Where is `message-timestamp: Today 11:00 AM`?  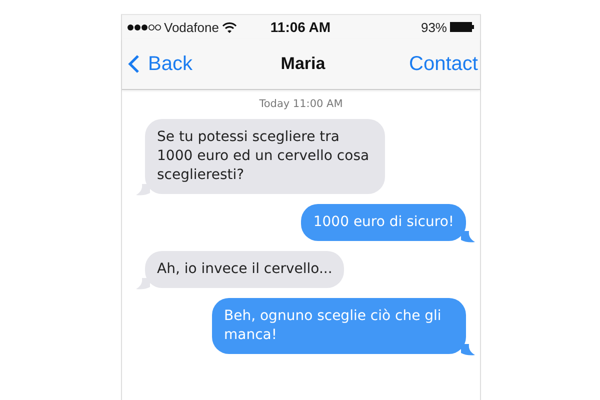
message-timestamp: Today 11:00 AM is located at coordinates (301, 104).